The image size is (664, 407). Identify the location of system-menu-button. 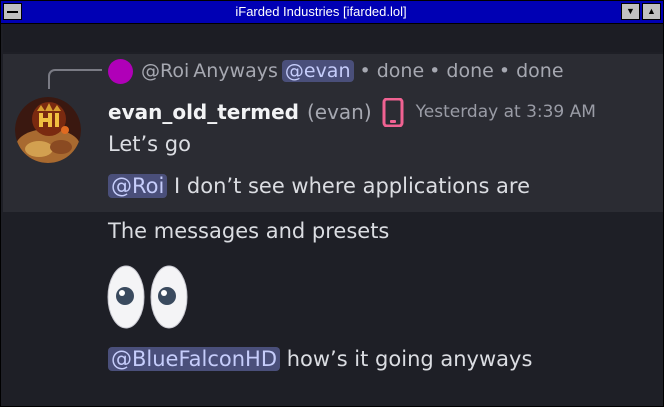
(12, 11).